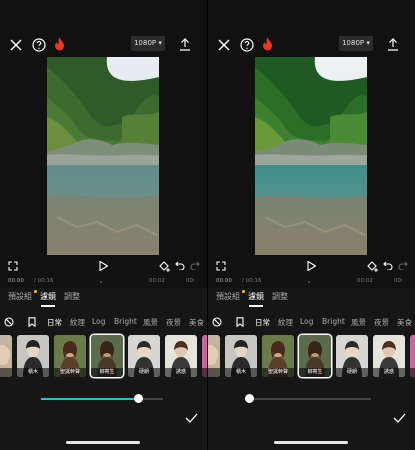  I want to click on slider-track, so click(310, 399).